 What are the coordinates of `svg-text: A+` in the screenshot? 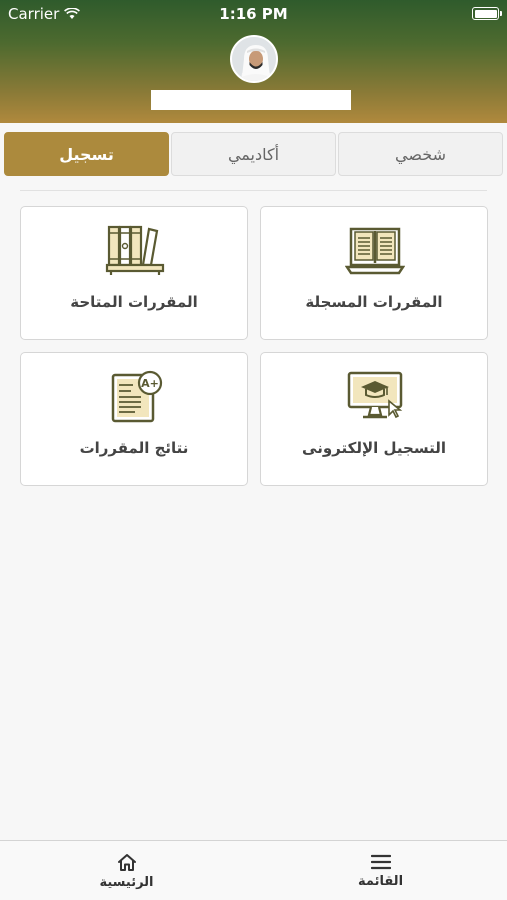 It's located at (150, 383).